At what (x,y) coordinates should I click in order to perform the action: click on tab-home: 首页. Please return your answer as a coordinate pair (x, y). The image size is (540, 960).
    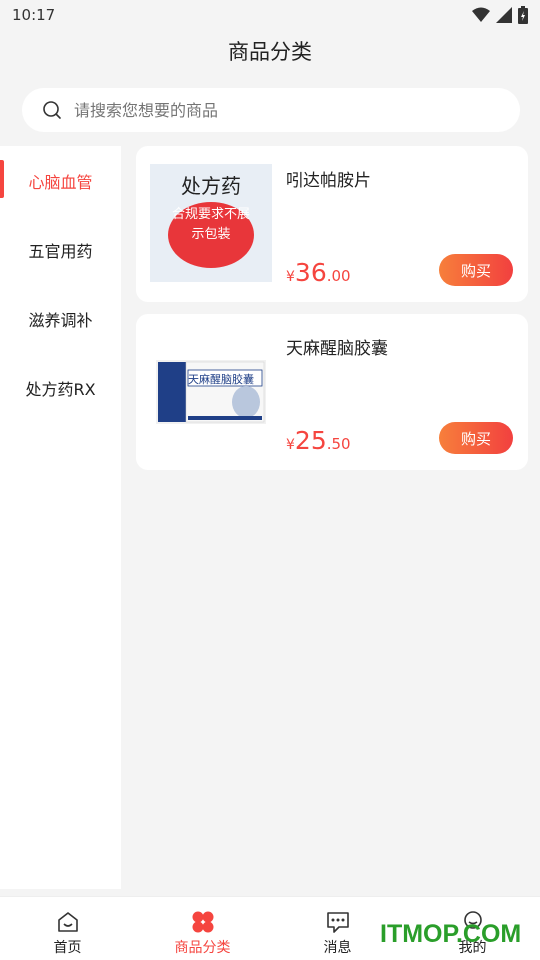
    Looking at the image, I should click on (67, 928).